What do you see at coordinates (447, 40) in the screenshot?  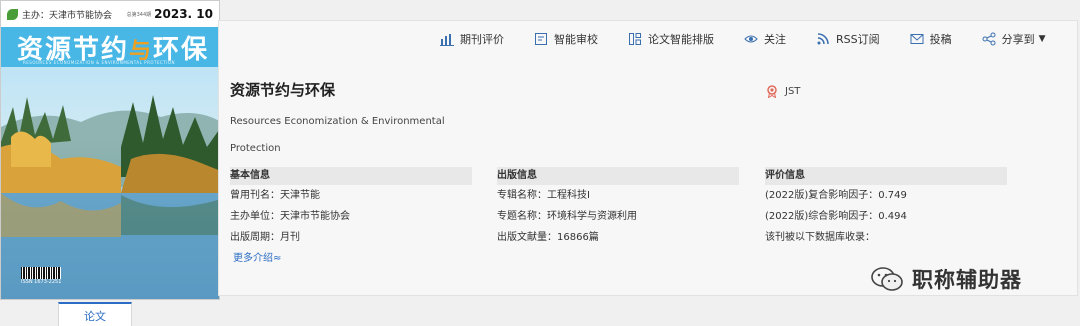 I see `bar-chart-icon` at bounding box center [447, 40].